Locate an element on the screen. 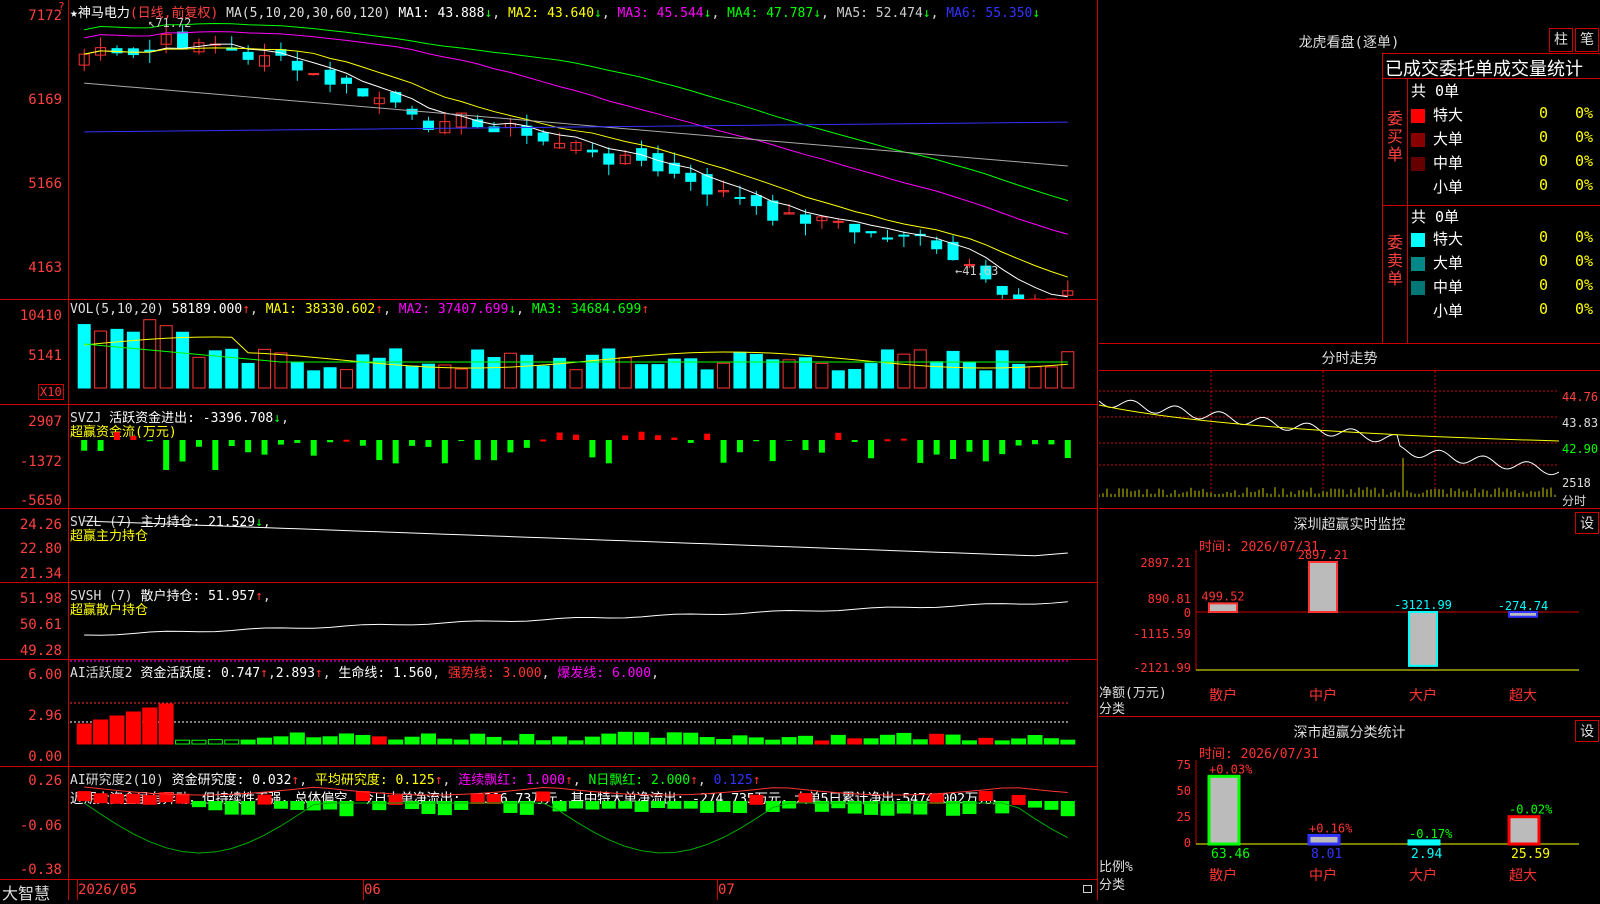  monitor-value-label: -274.74 is located at coordinates (1523, 606).